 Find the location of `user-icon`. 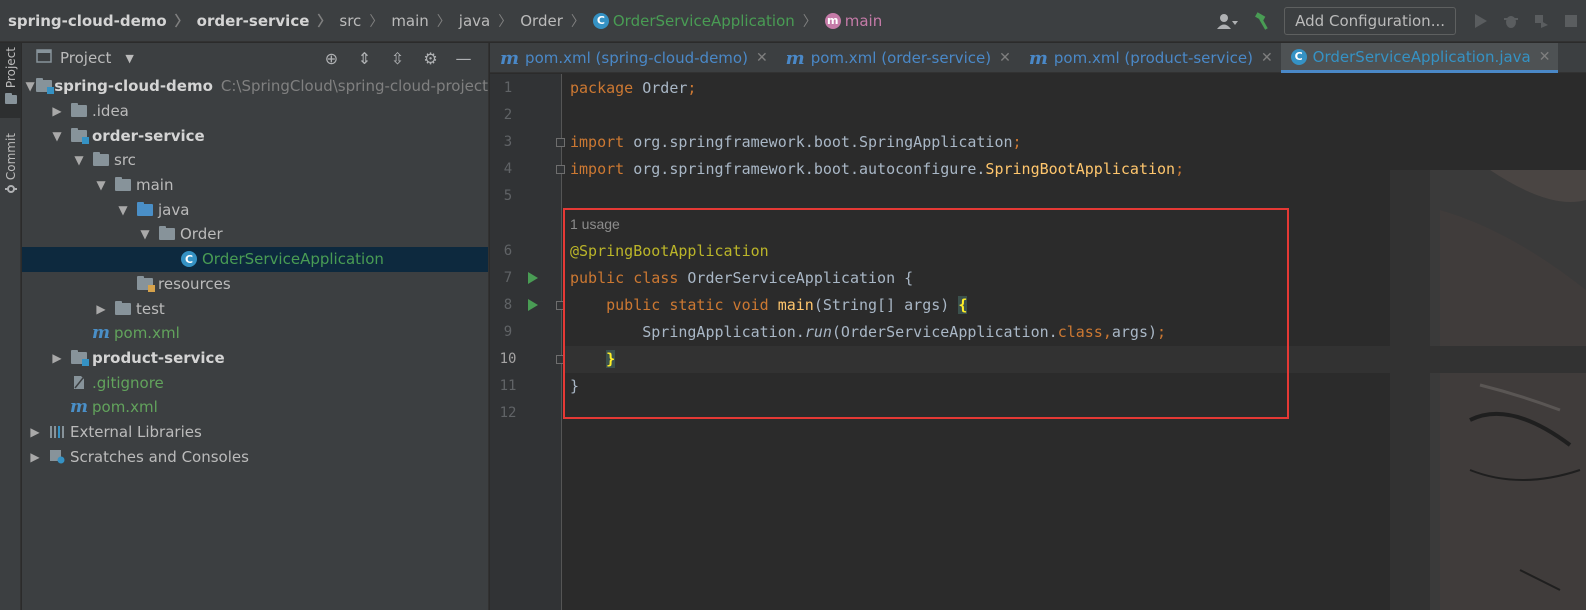

user-icon is located at coordinates (1228, 21).